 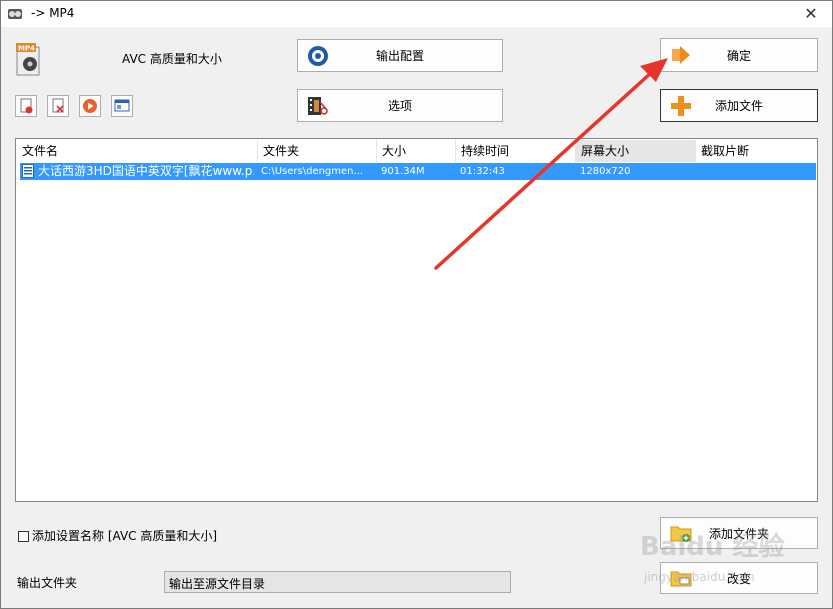 I want to click on mp4-format-icon: MP4, so click(x=28, y=59).